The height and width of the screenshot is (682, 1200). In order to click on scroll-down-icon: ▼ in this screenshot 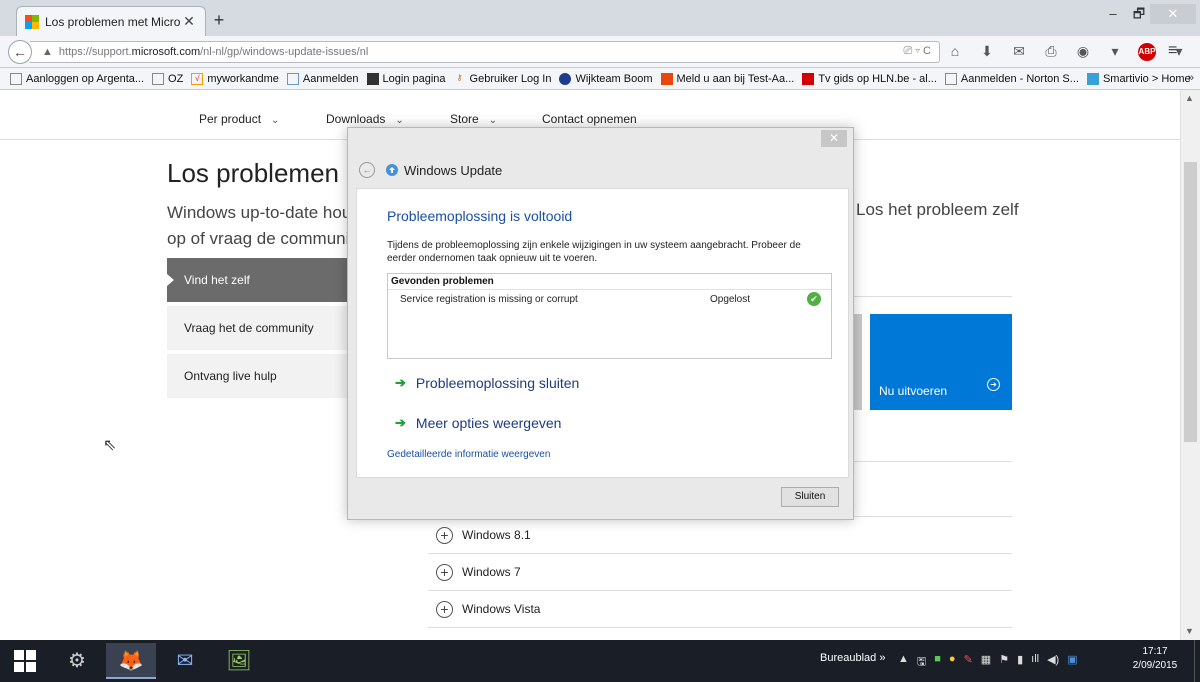, I will do `click(1189, 631)`.